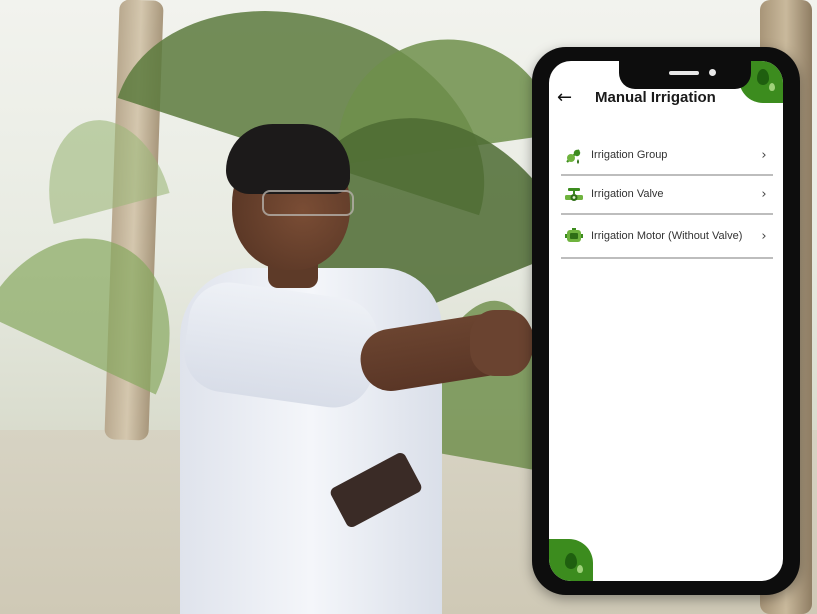 Image resolution: width=817 pixels, height=614 pixels. Describe the element at coordinates (712, 72) in the screenshot. I see `front-camera` at that location.